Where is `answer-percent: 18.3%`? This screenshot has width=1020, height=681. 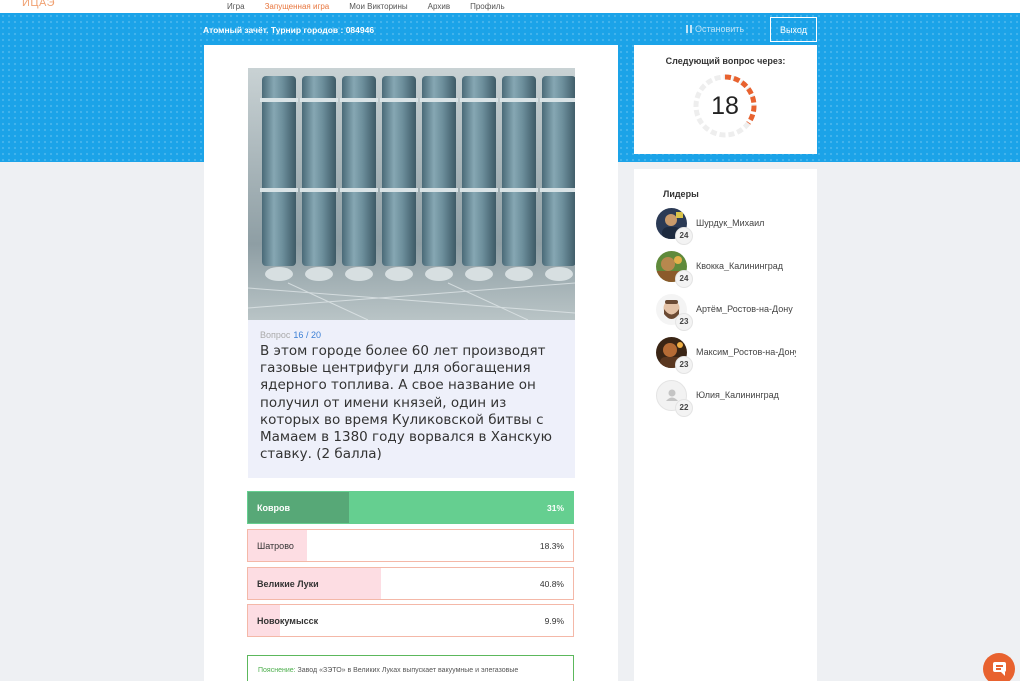 answer-percent: 18.3% is located at coordinates (551, 546).